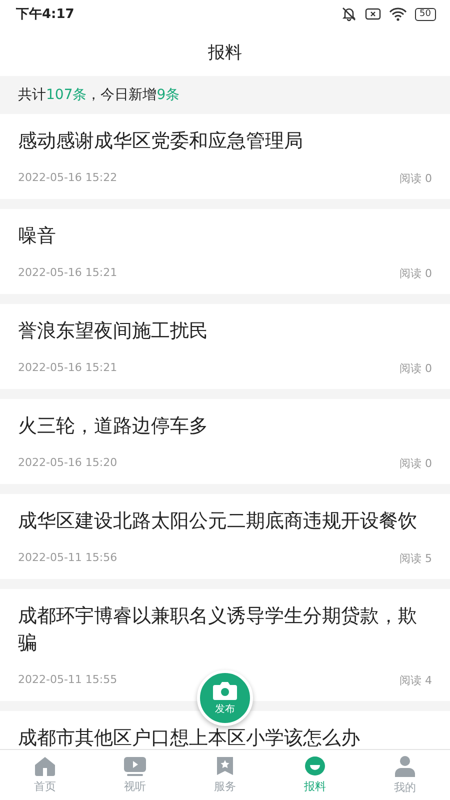 The height and width of the screenshot is (800, 450). What do you see at coordinates (397, 14) in the screenshot?
I see `wifi-icon` at bounding box center [397, 14].